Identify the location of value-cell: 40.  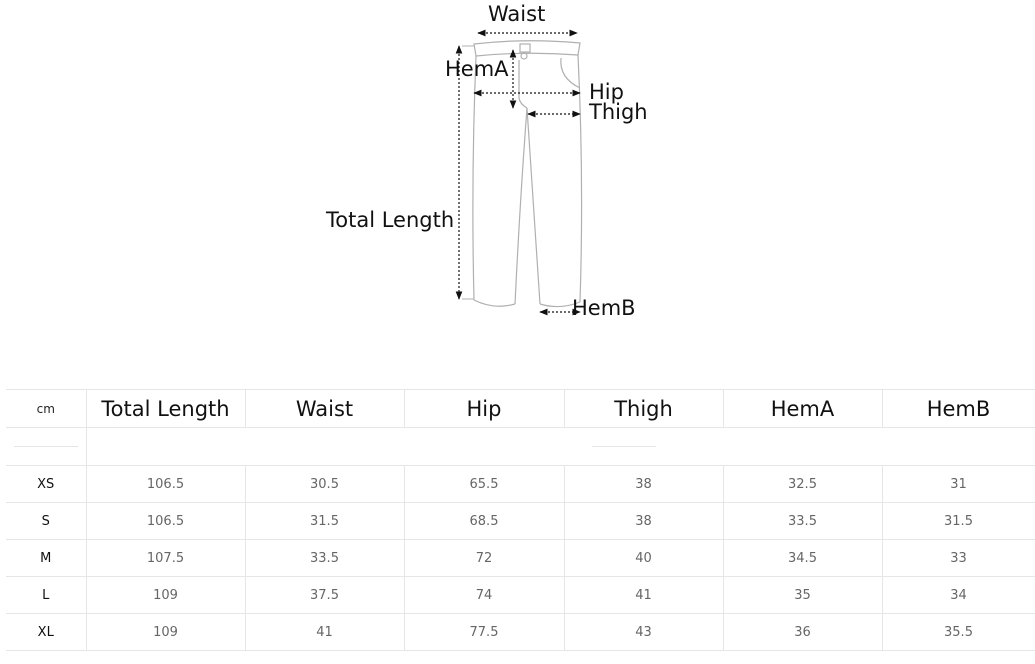
(644, 558).